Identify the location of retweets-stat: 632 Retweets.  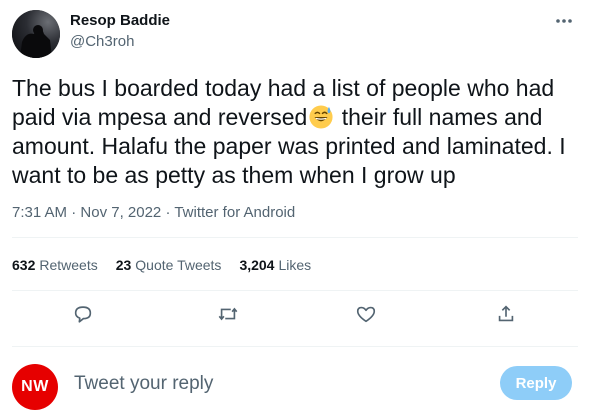
(55, 265).